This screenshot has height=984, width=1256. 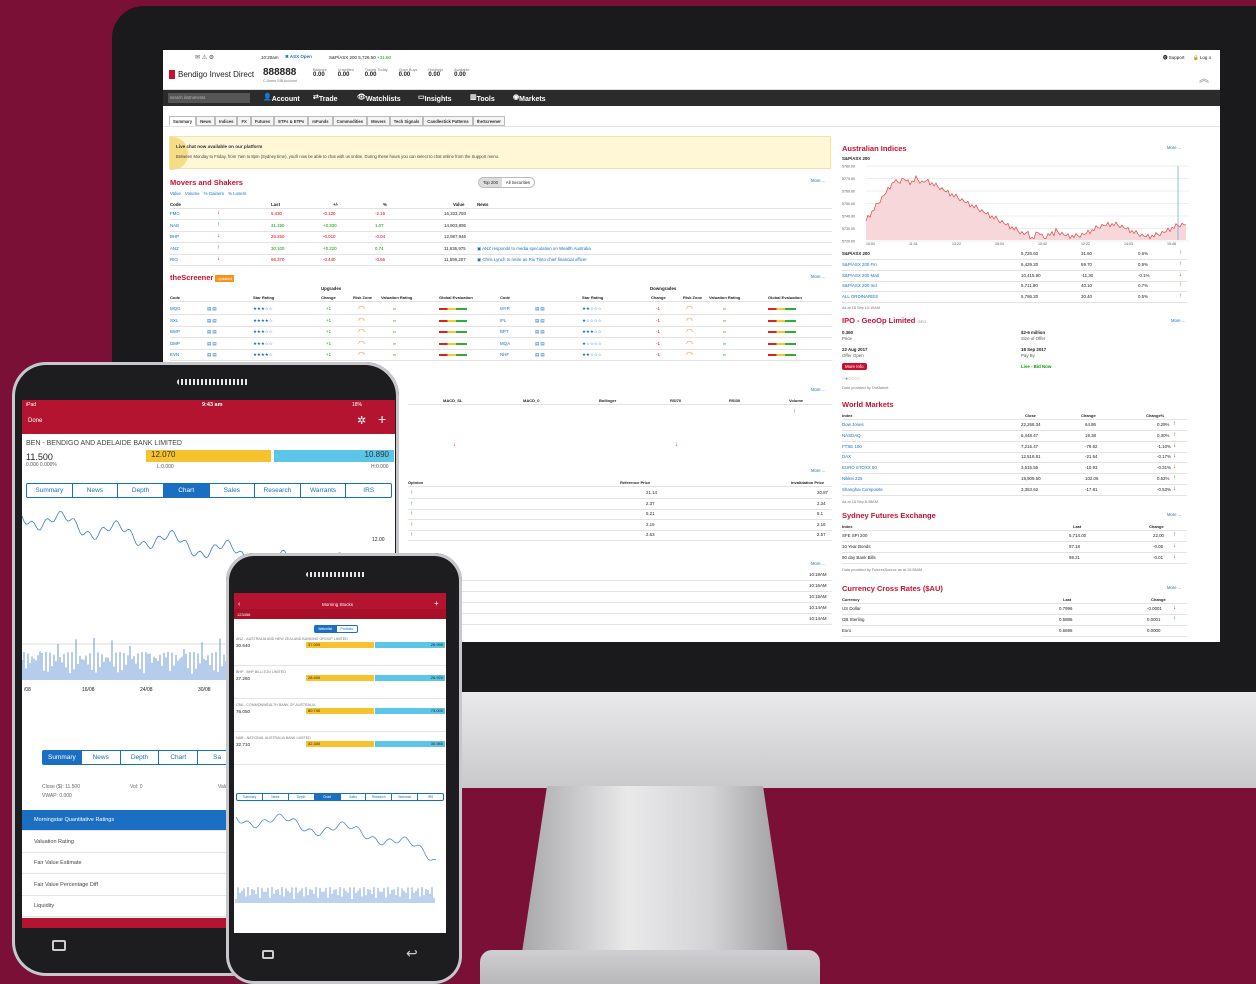 What do you see at coordinates (261, 672) in the screenshot?
I see `phone-stock-name: BHP - BHP BILLITON LIMITED` at bounding box center [261, 672].